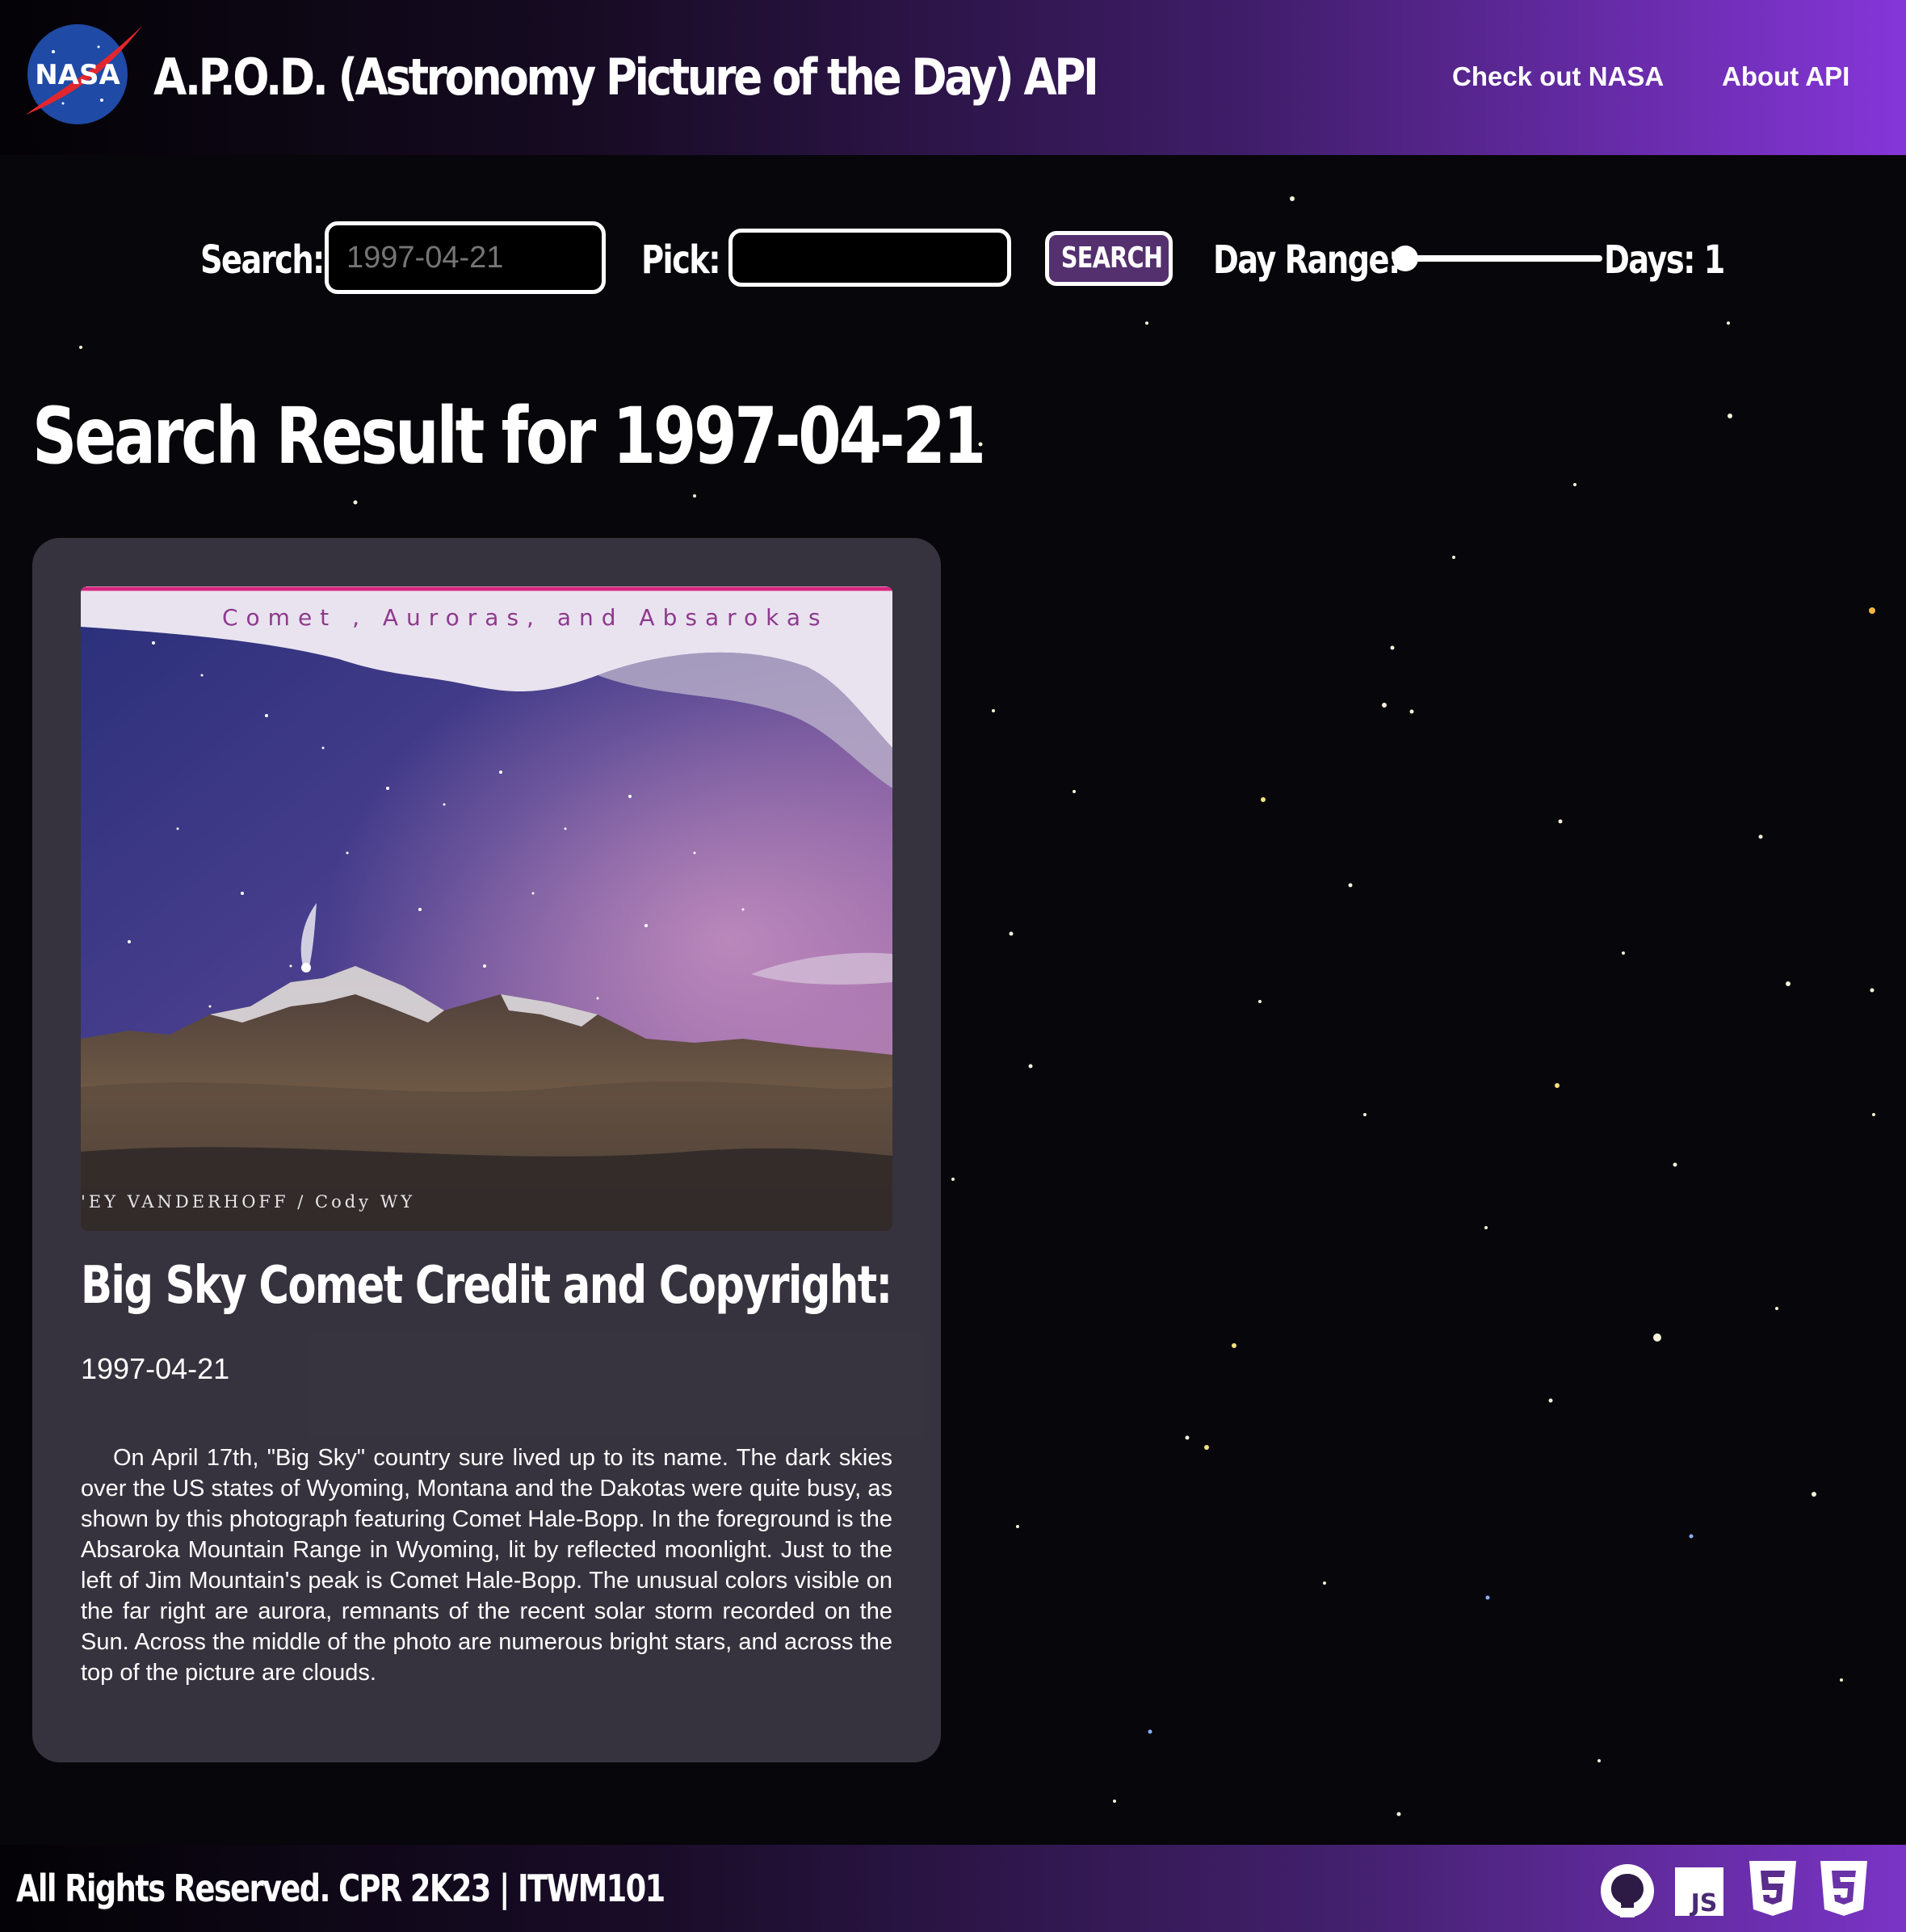 This screenshot has width=1906, height=1932. I want to click on pick-label: Pick:, so click(681, 260).